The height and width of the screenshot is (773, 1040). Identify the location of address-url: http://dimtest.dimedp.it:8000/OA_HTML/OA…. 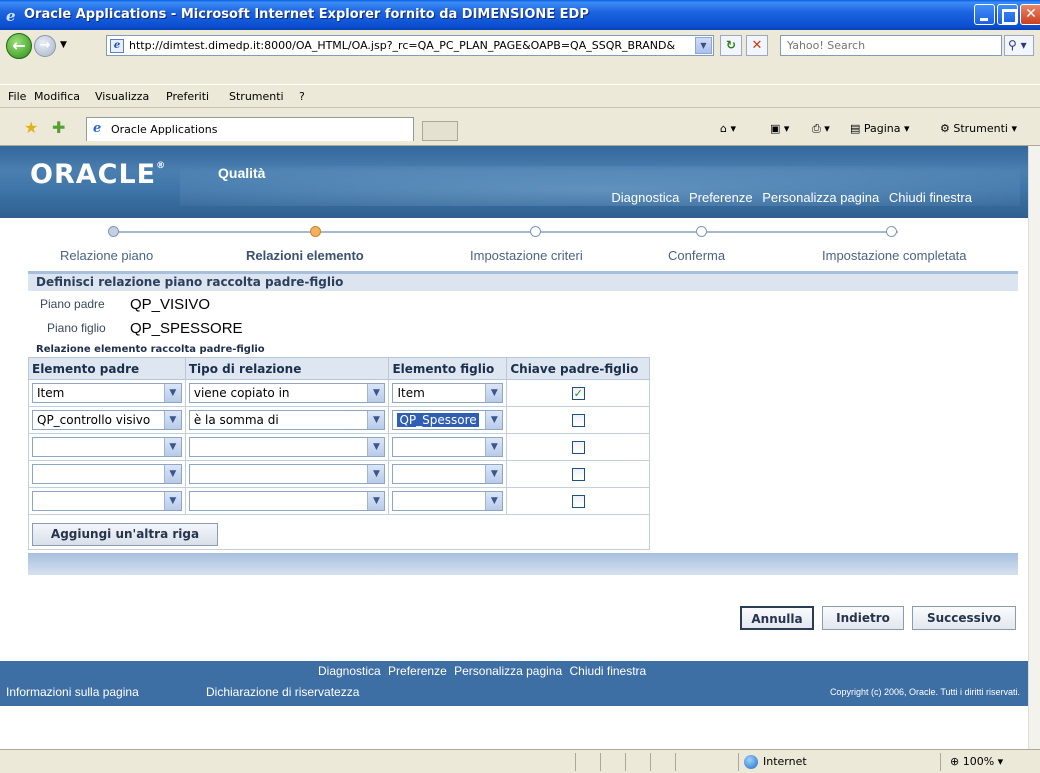
(409, 45).